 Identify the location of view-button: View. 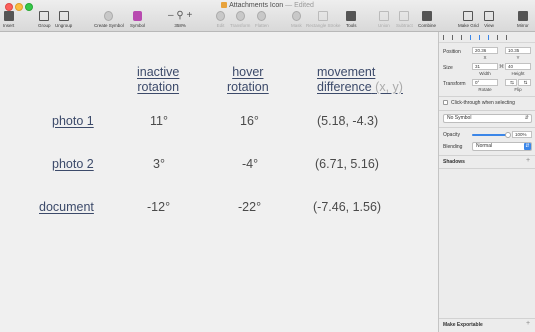
(489, 19).